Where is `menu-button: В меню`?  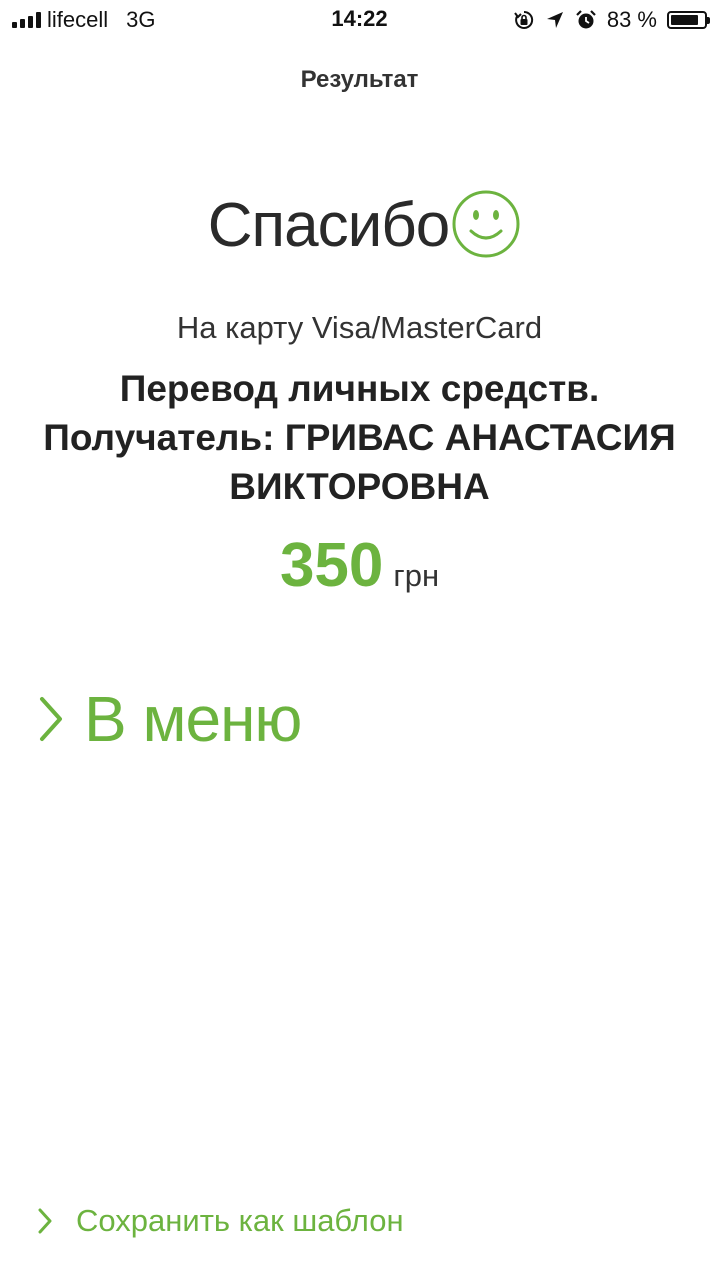 menu-button: В меню is located at coordinates (170, 719).